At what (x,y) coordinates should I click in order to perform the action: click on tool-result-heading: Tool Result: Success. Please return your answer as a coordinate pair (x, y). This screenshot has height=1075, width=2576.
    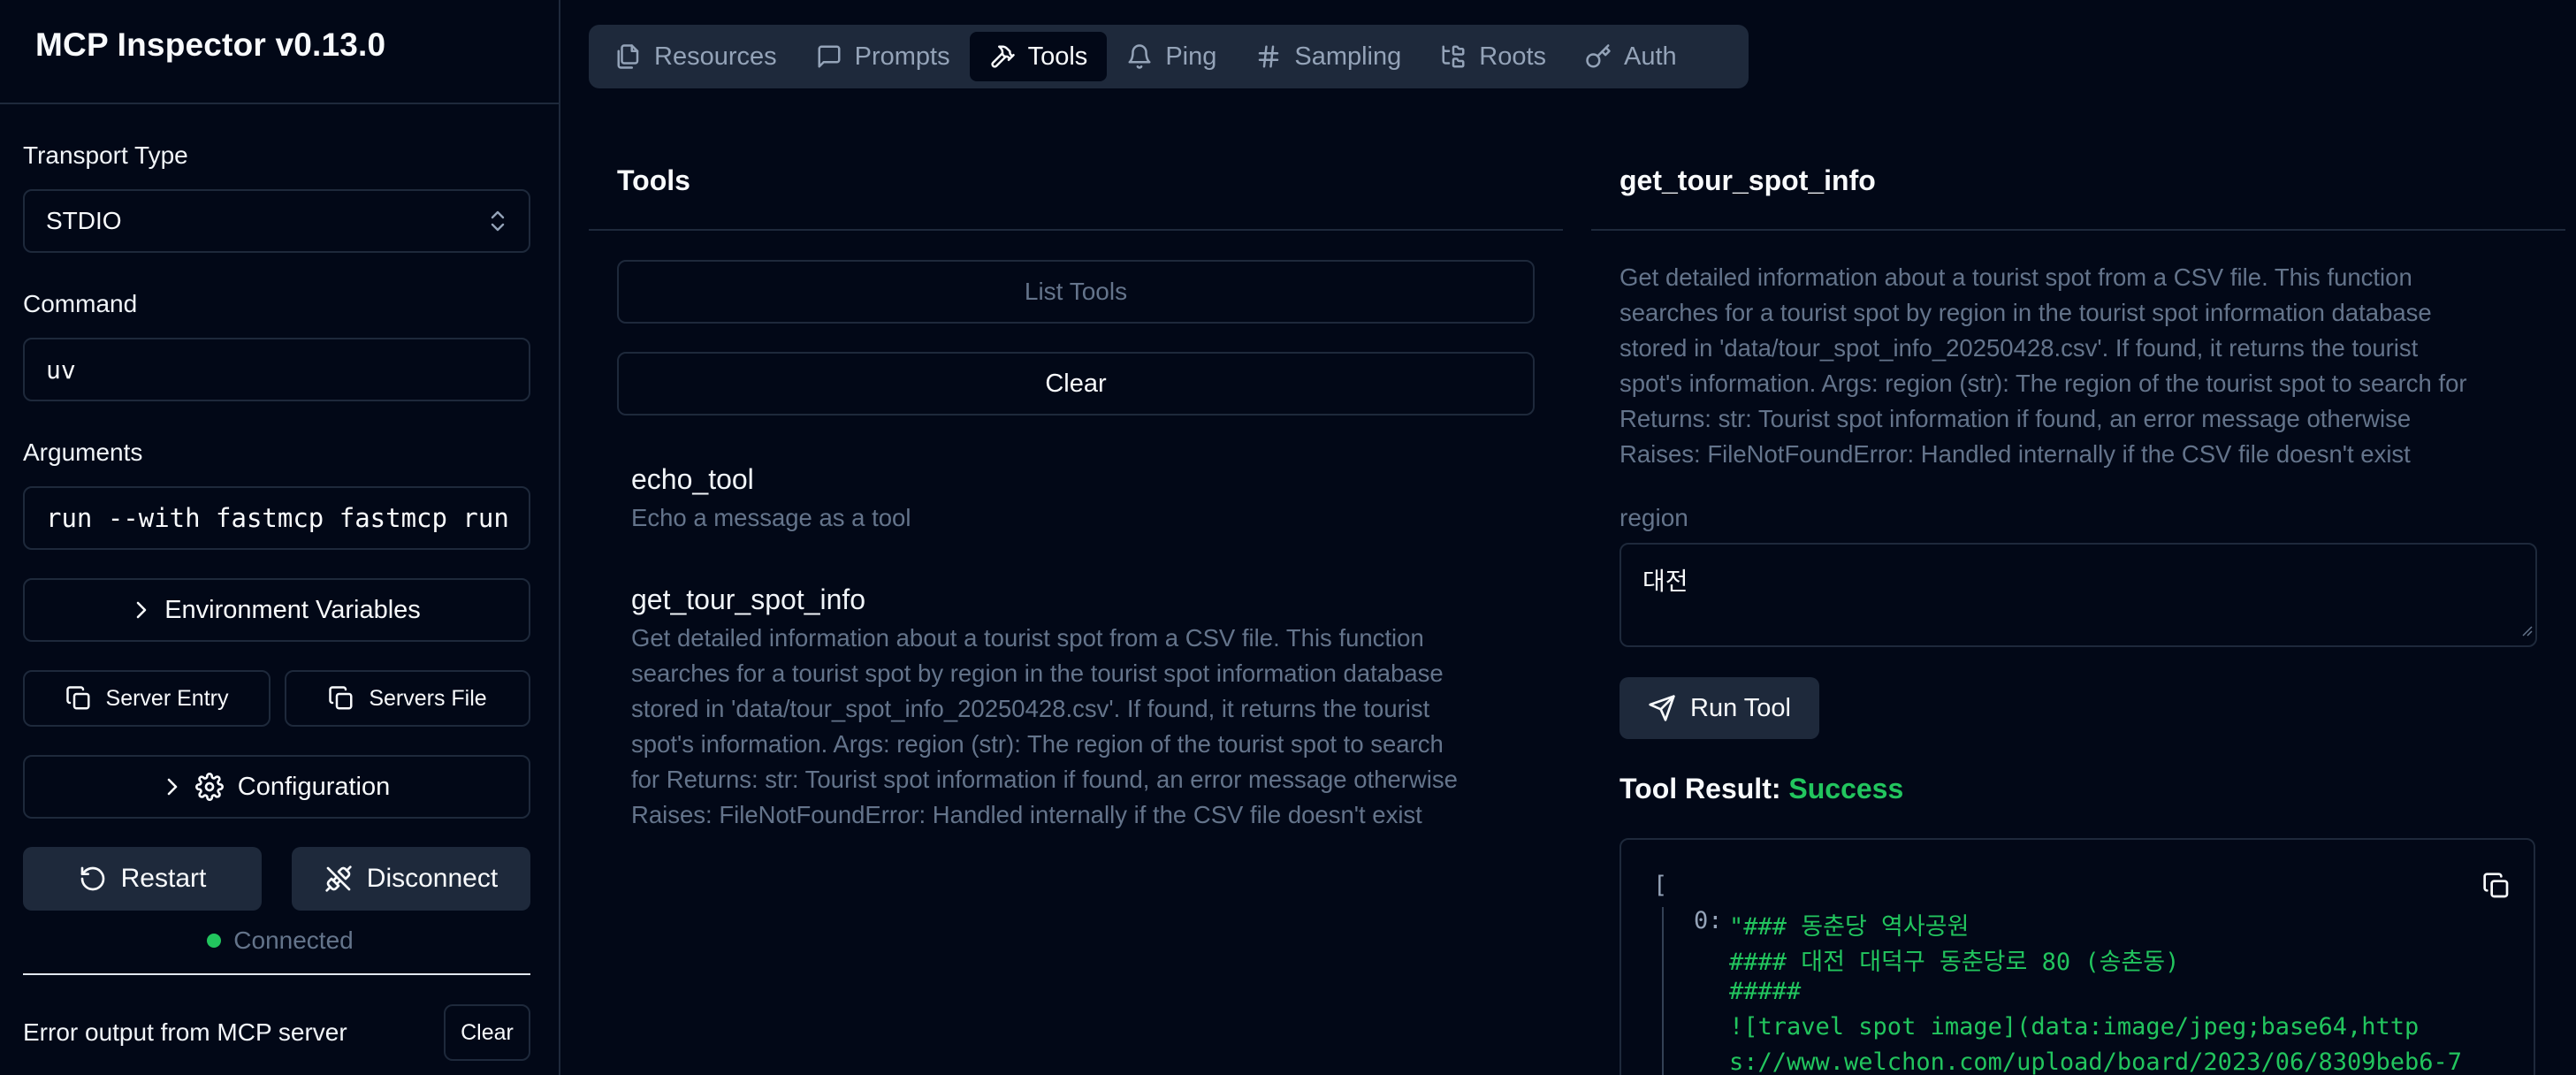
    Looking at the image, I should click on (1761, 789).